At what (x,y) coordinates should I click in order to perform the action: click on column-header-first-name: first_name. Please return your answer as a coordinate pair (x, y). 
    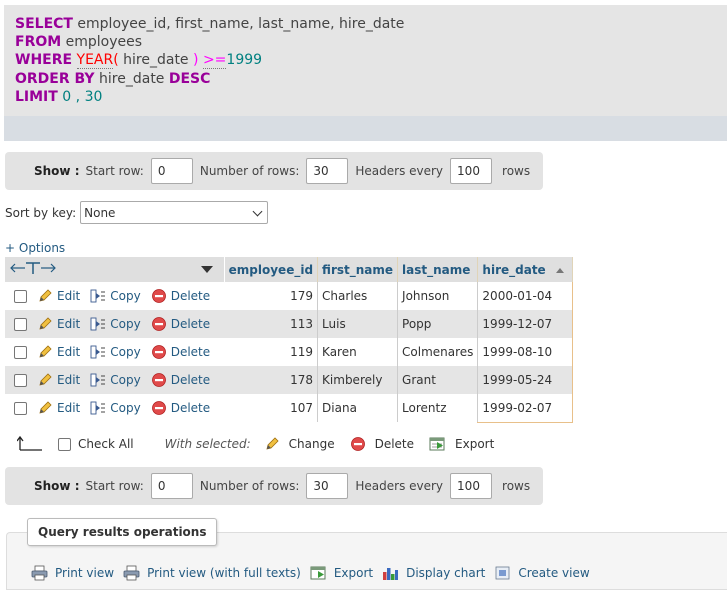
    Looking at the image, I should click on (358, 269).